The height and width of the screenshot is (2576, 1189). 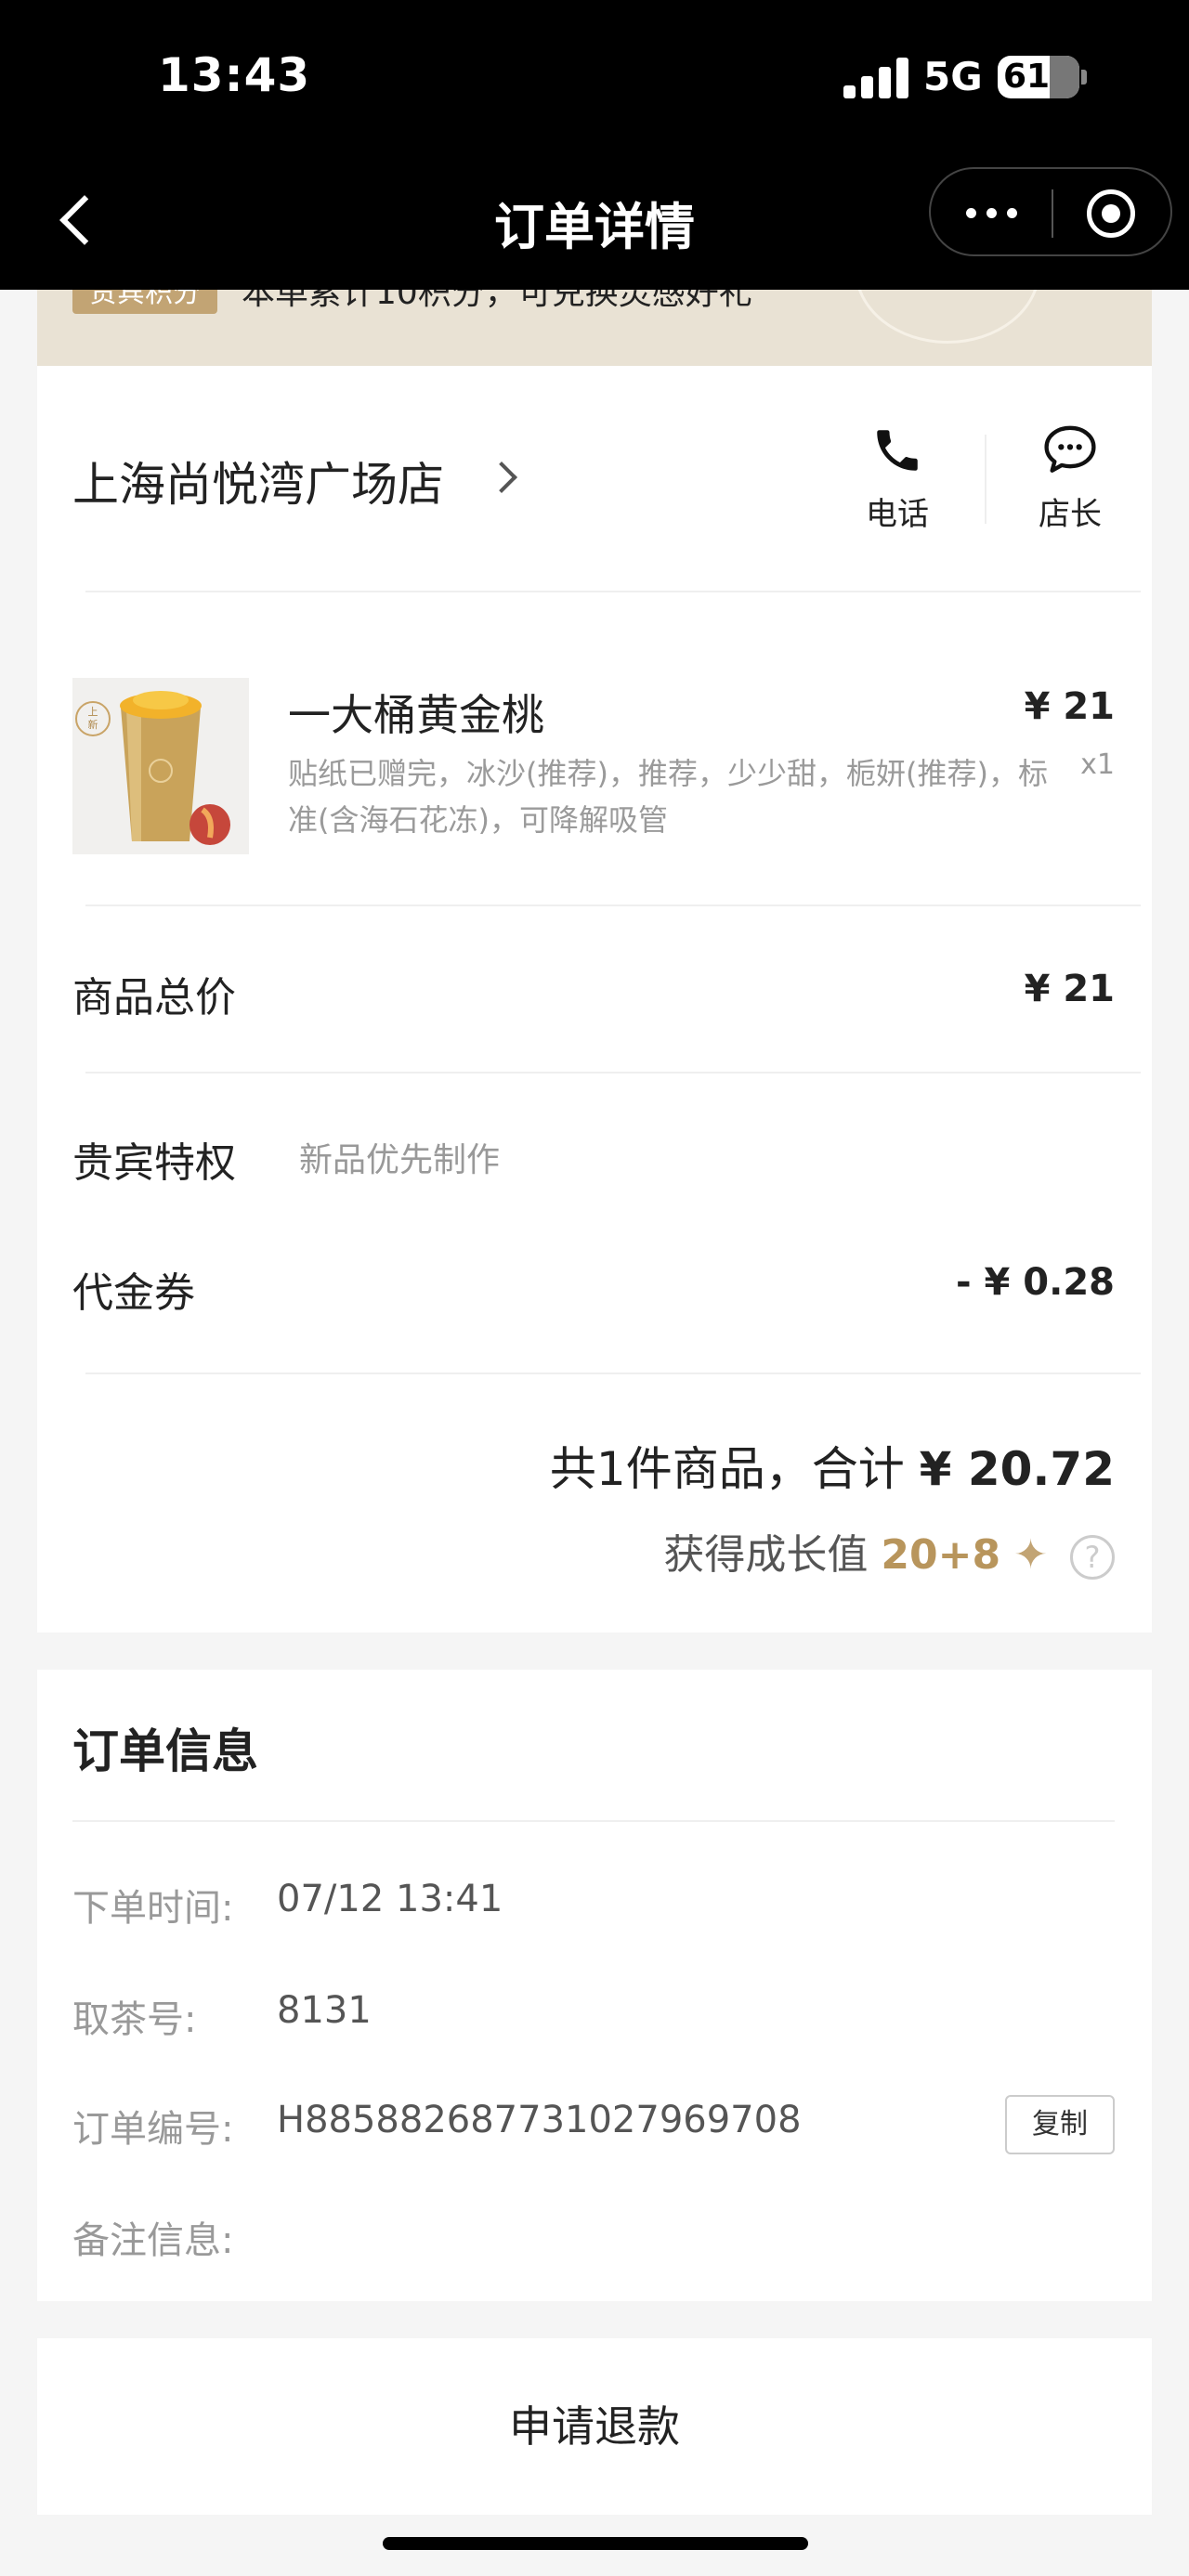 What do you see at coordinates (93, 725) in the screenshot?
I see `svg-text: 新` at bounding box center [93, 725].